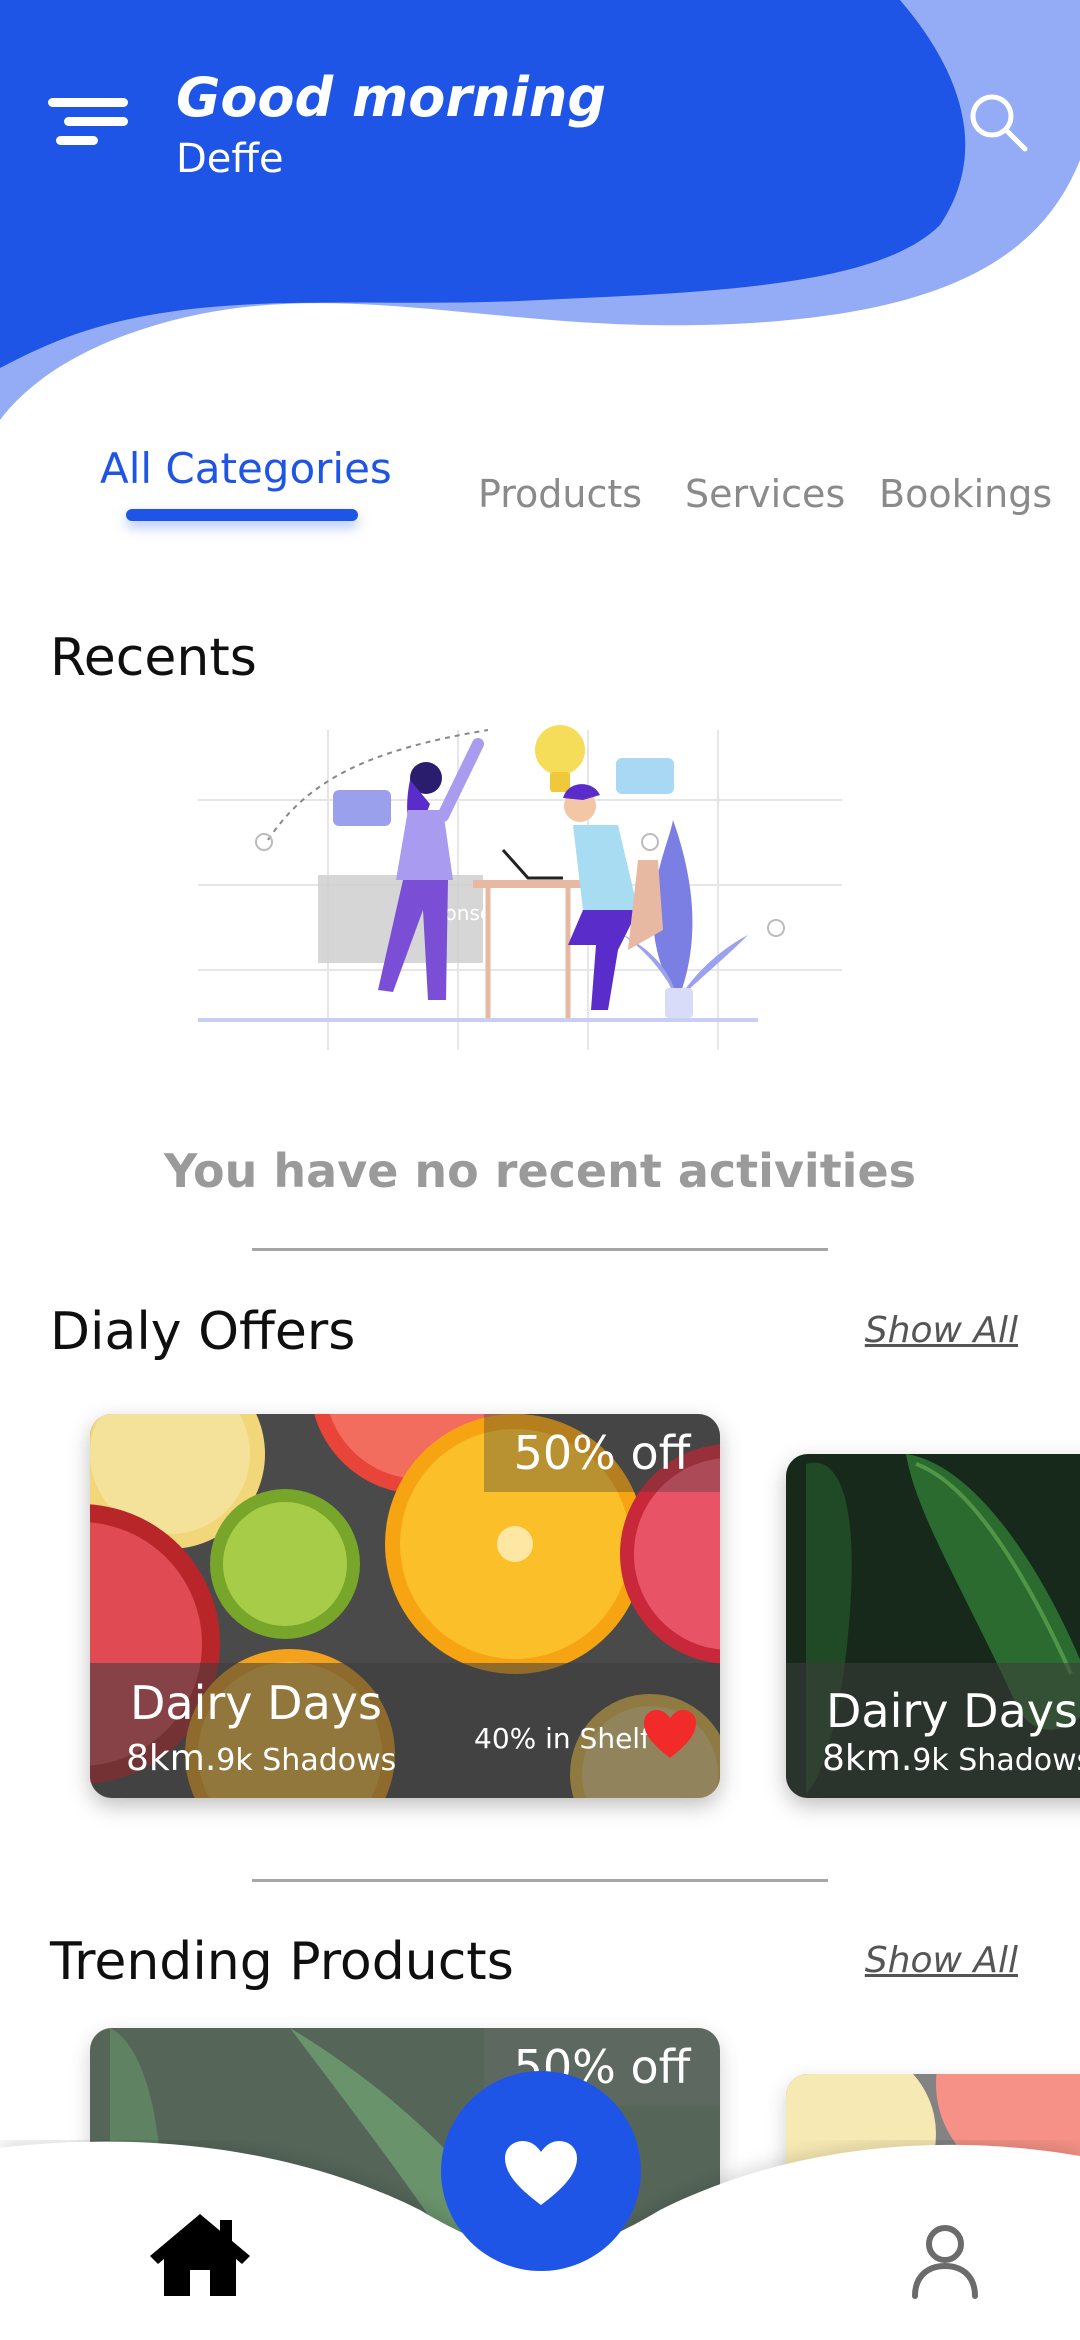  I want to click on home-nav-button, so click(200, 2255).